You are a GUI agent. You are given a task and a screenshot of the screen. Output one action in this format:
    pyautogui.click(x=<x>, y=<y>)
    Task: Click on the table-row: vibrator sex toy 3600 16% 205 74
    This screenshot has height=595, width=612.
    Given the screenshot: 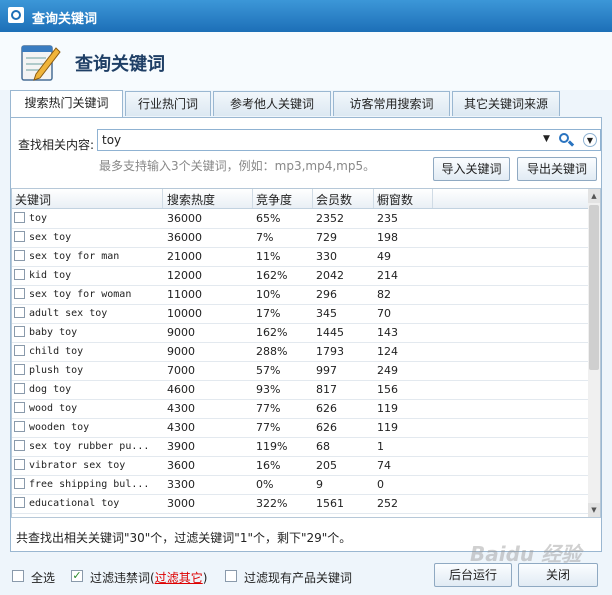 What is the action you would take?
    pyautogui.click(x=300, y=466)
    